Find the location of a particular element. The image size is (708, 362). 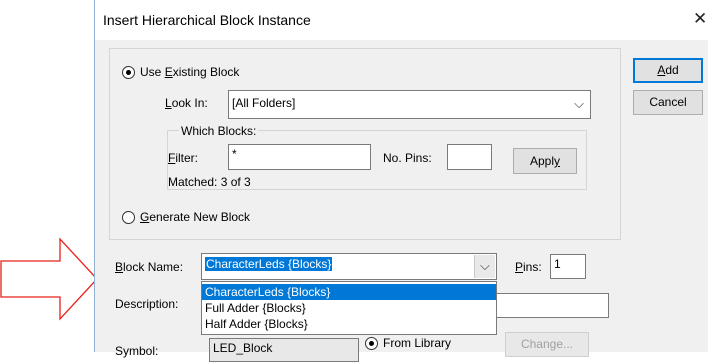

radio-unchecked-icon is located at coordinates (128, 217).